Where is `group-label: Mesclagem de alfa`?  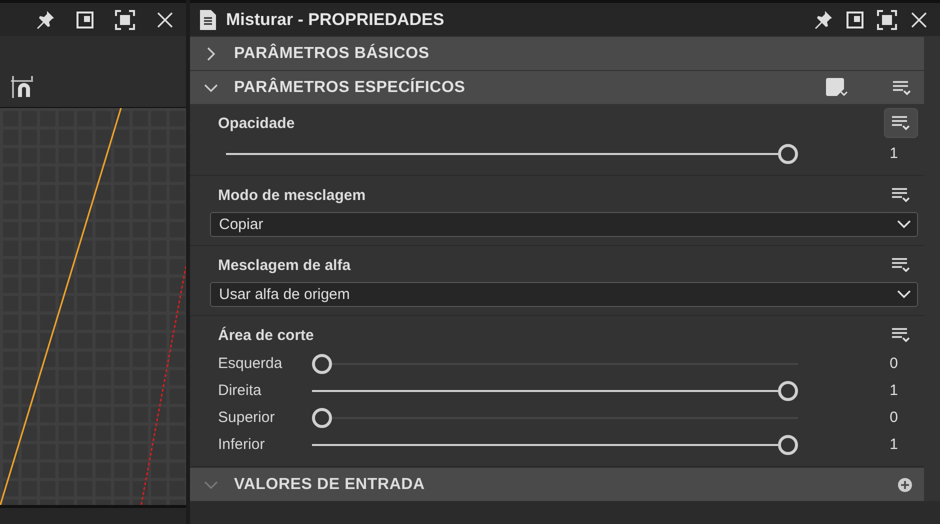
group-label: Mesclagem de alfa is located at coordinates (284, 265).